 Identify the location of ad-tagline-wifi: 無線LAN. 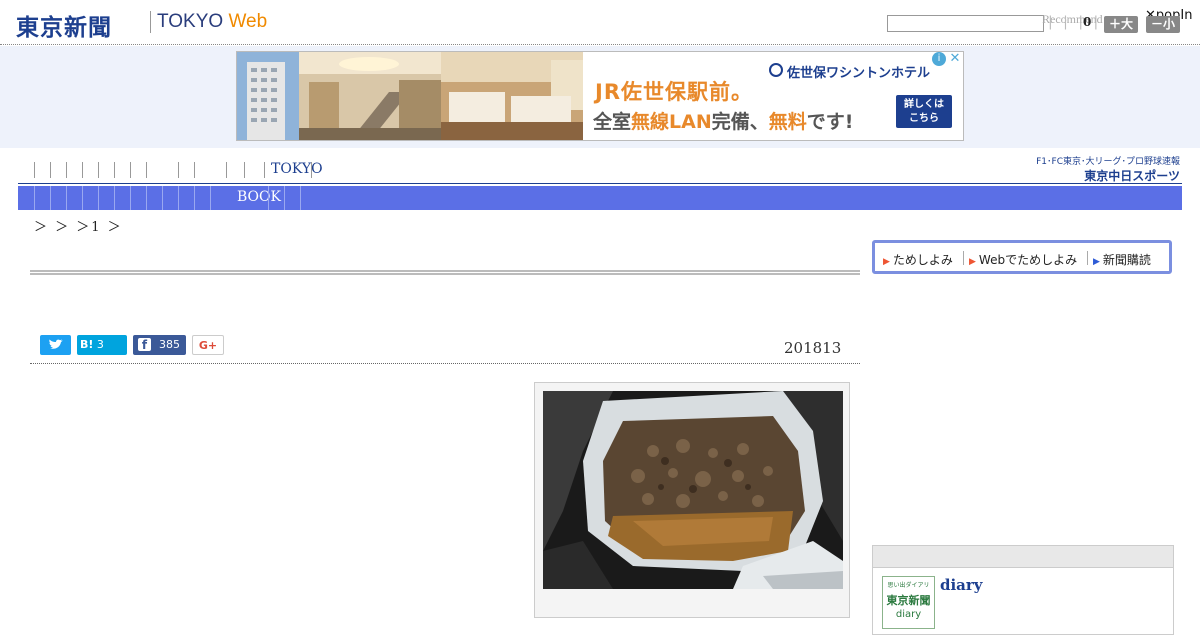
(671, 122).